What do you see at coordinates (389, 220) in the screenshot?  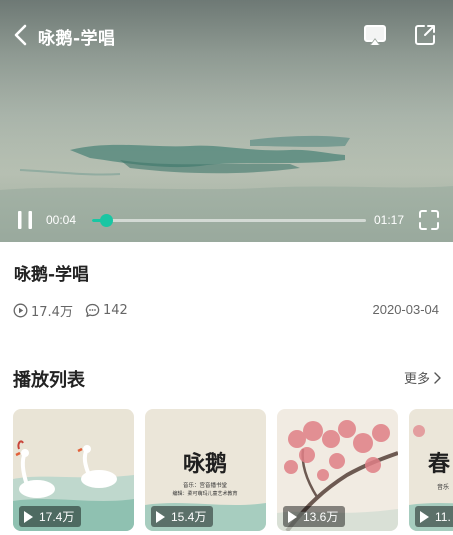 I see `total-time: 01:17` at bounding box center [389, 220].